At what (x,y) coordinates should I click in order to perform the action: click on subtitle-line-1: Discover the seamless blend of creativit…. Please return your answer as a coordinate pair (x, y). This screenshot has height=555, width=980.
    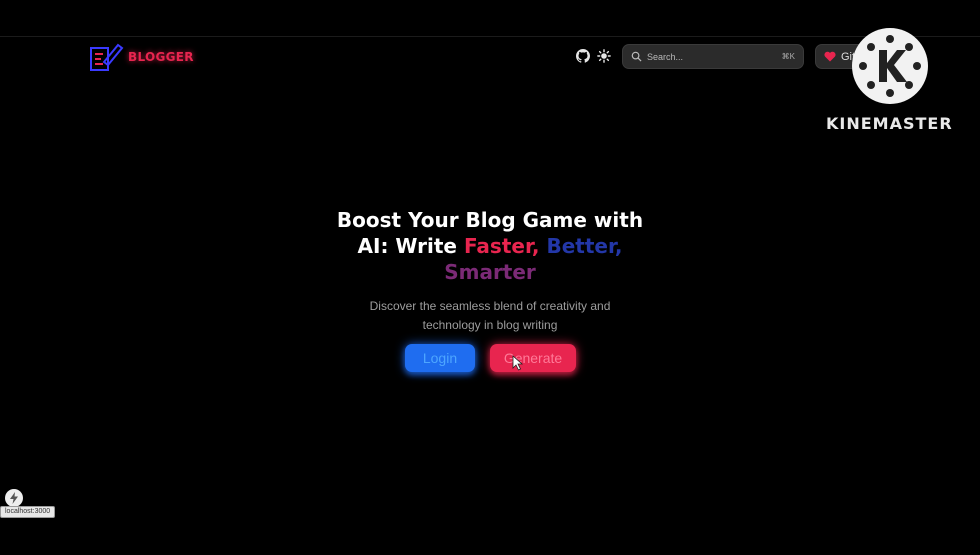
    Looking at the image, I should click on (490, 306).